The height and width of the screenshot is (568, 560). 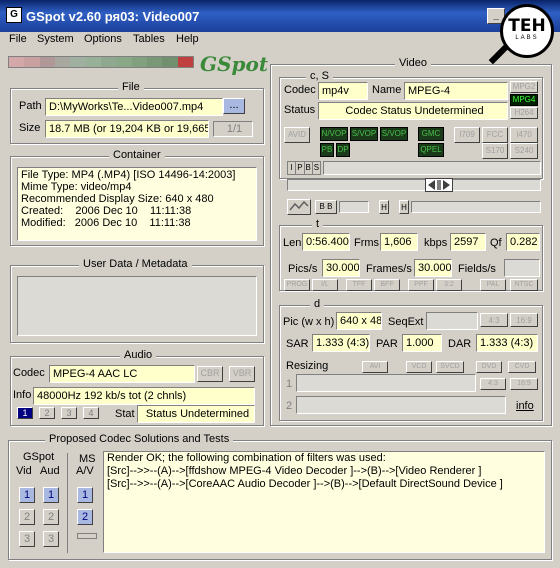 I want to click on size-field: 18.7 MB (or 19,204 KB or 19,665,, so click(x=127, y=129).